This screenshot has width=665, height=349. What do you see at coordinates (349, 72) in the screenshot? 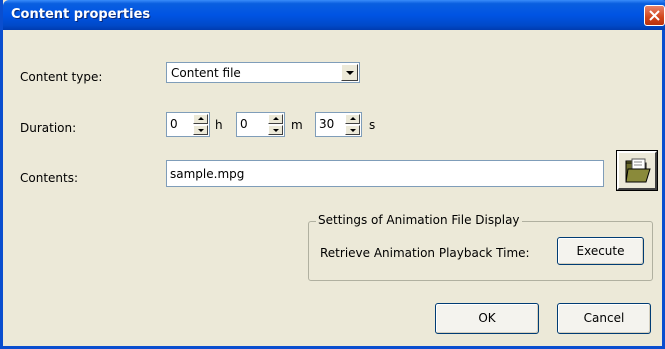
I see `chevron-down-icon` at bounding box center [349, 72].